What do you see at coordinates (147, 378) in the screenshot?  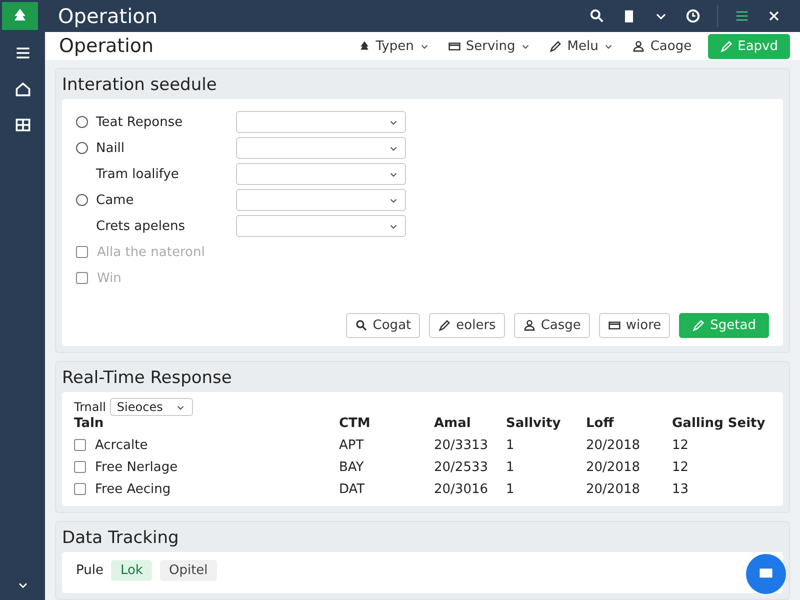 I see `panel-title: Real-Time Response` at bounding box center [147, 378].